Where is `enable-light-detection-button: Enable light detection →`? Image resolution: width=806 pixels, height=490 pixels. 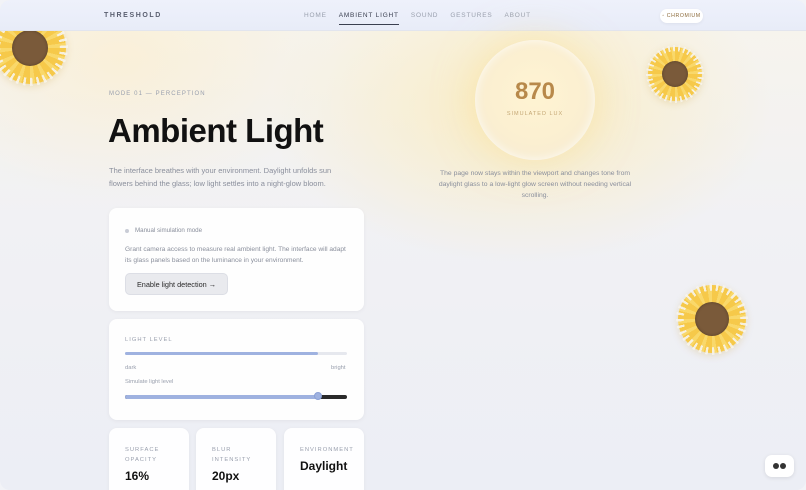 enable-light-detection-button: Enable light detection → is located at coordinates (176, 284).